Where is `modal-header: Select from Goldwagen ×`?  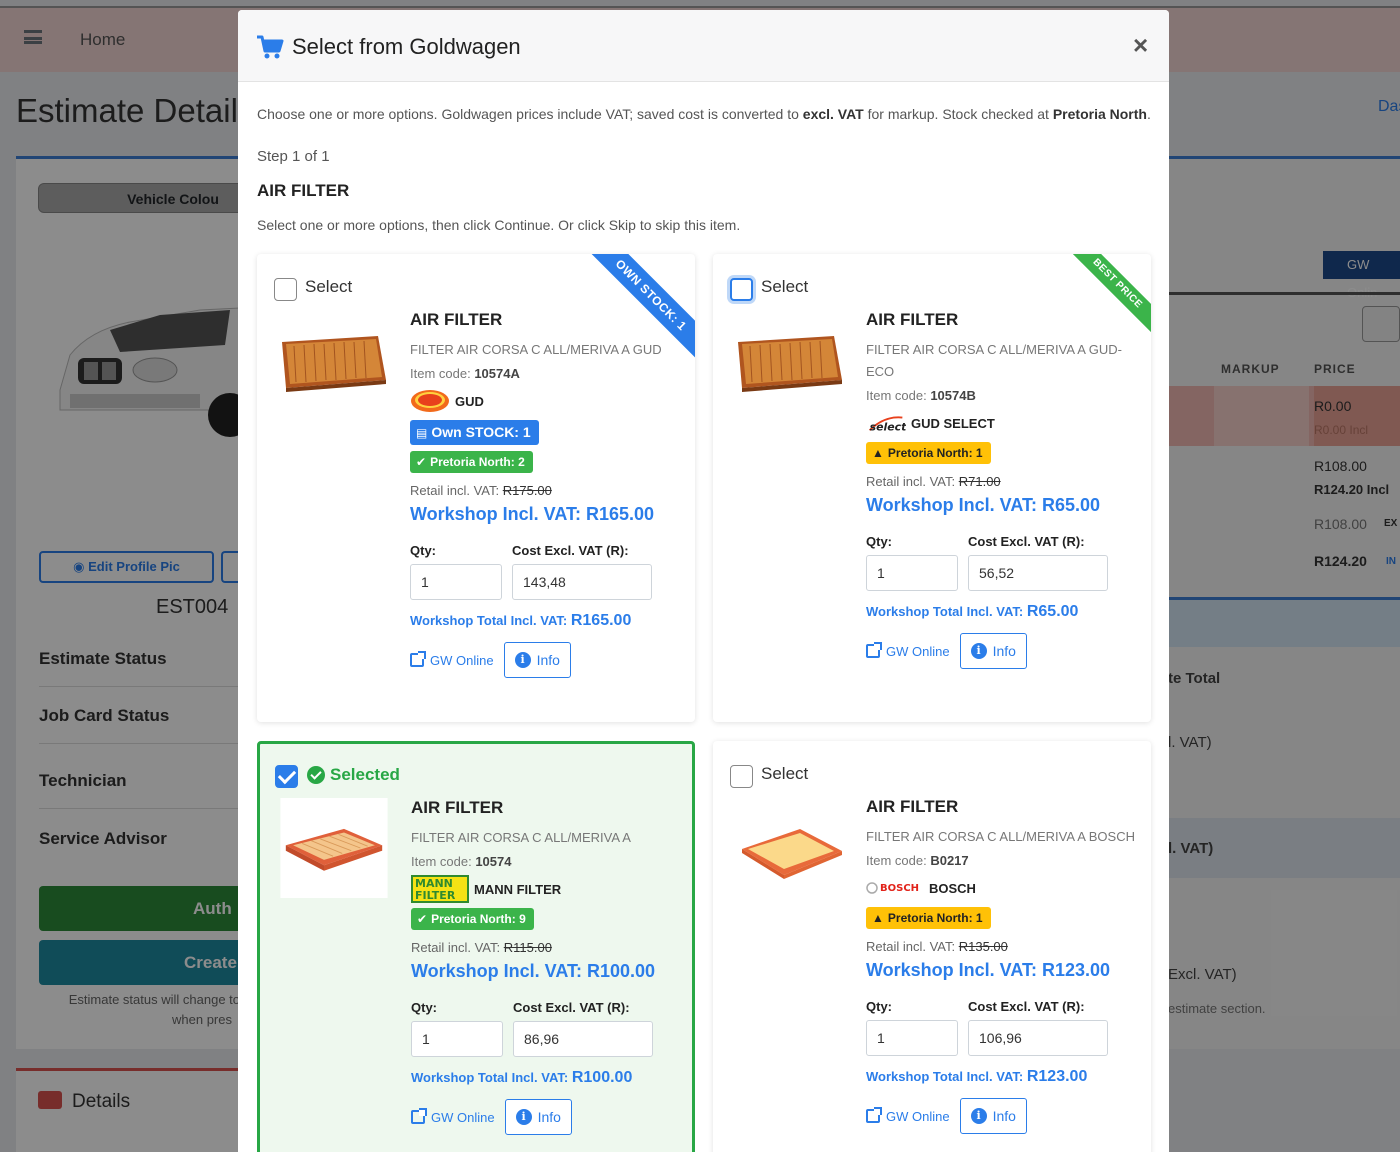
modal-header: Select from Goldwagen × is located at coordinates (703, 46).